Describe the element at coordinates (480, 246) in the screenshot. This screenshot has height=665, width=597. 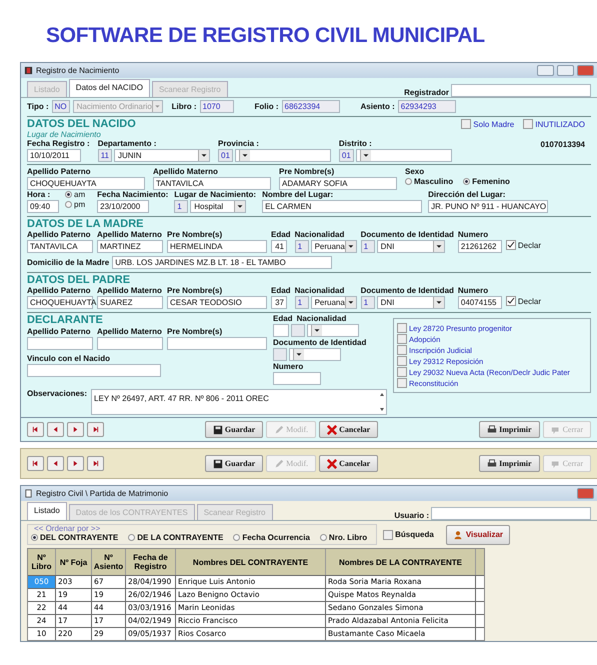
I see `text-field: 21261262` at that location.